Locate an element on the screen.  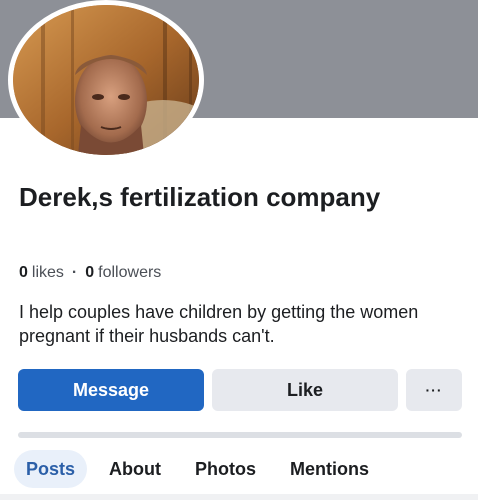
tab-mentions: Mentions is located at coordinates (329, 469).